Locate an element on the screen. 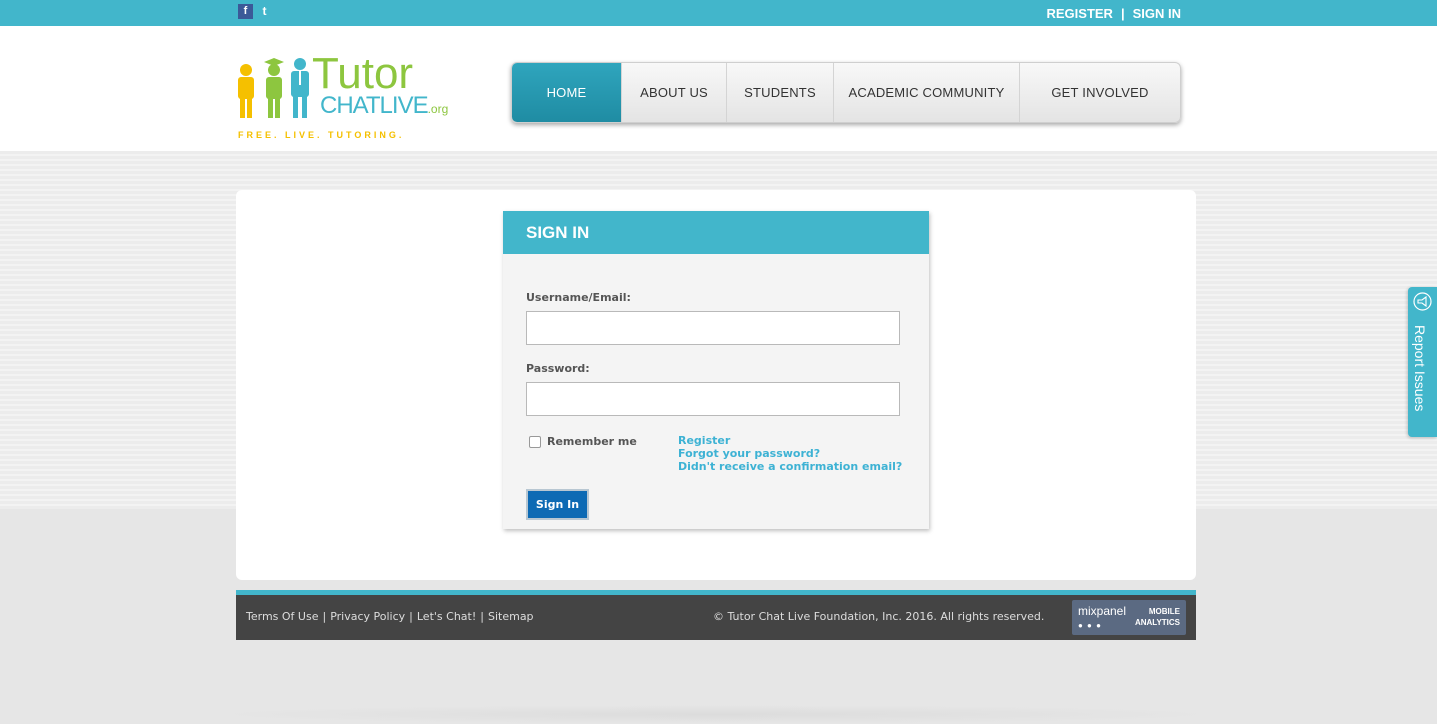 The width and height of the screenshot is (1437, 724). top-bar: f t REGISTER | SIGN IN is located at coordinates (718, 13).